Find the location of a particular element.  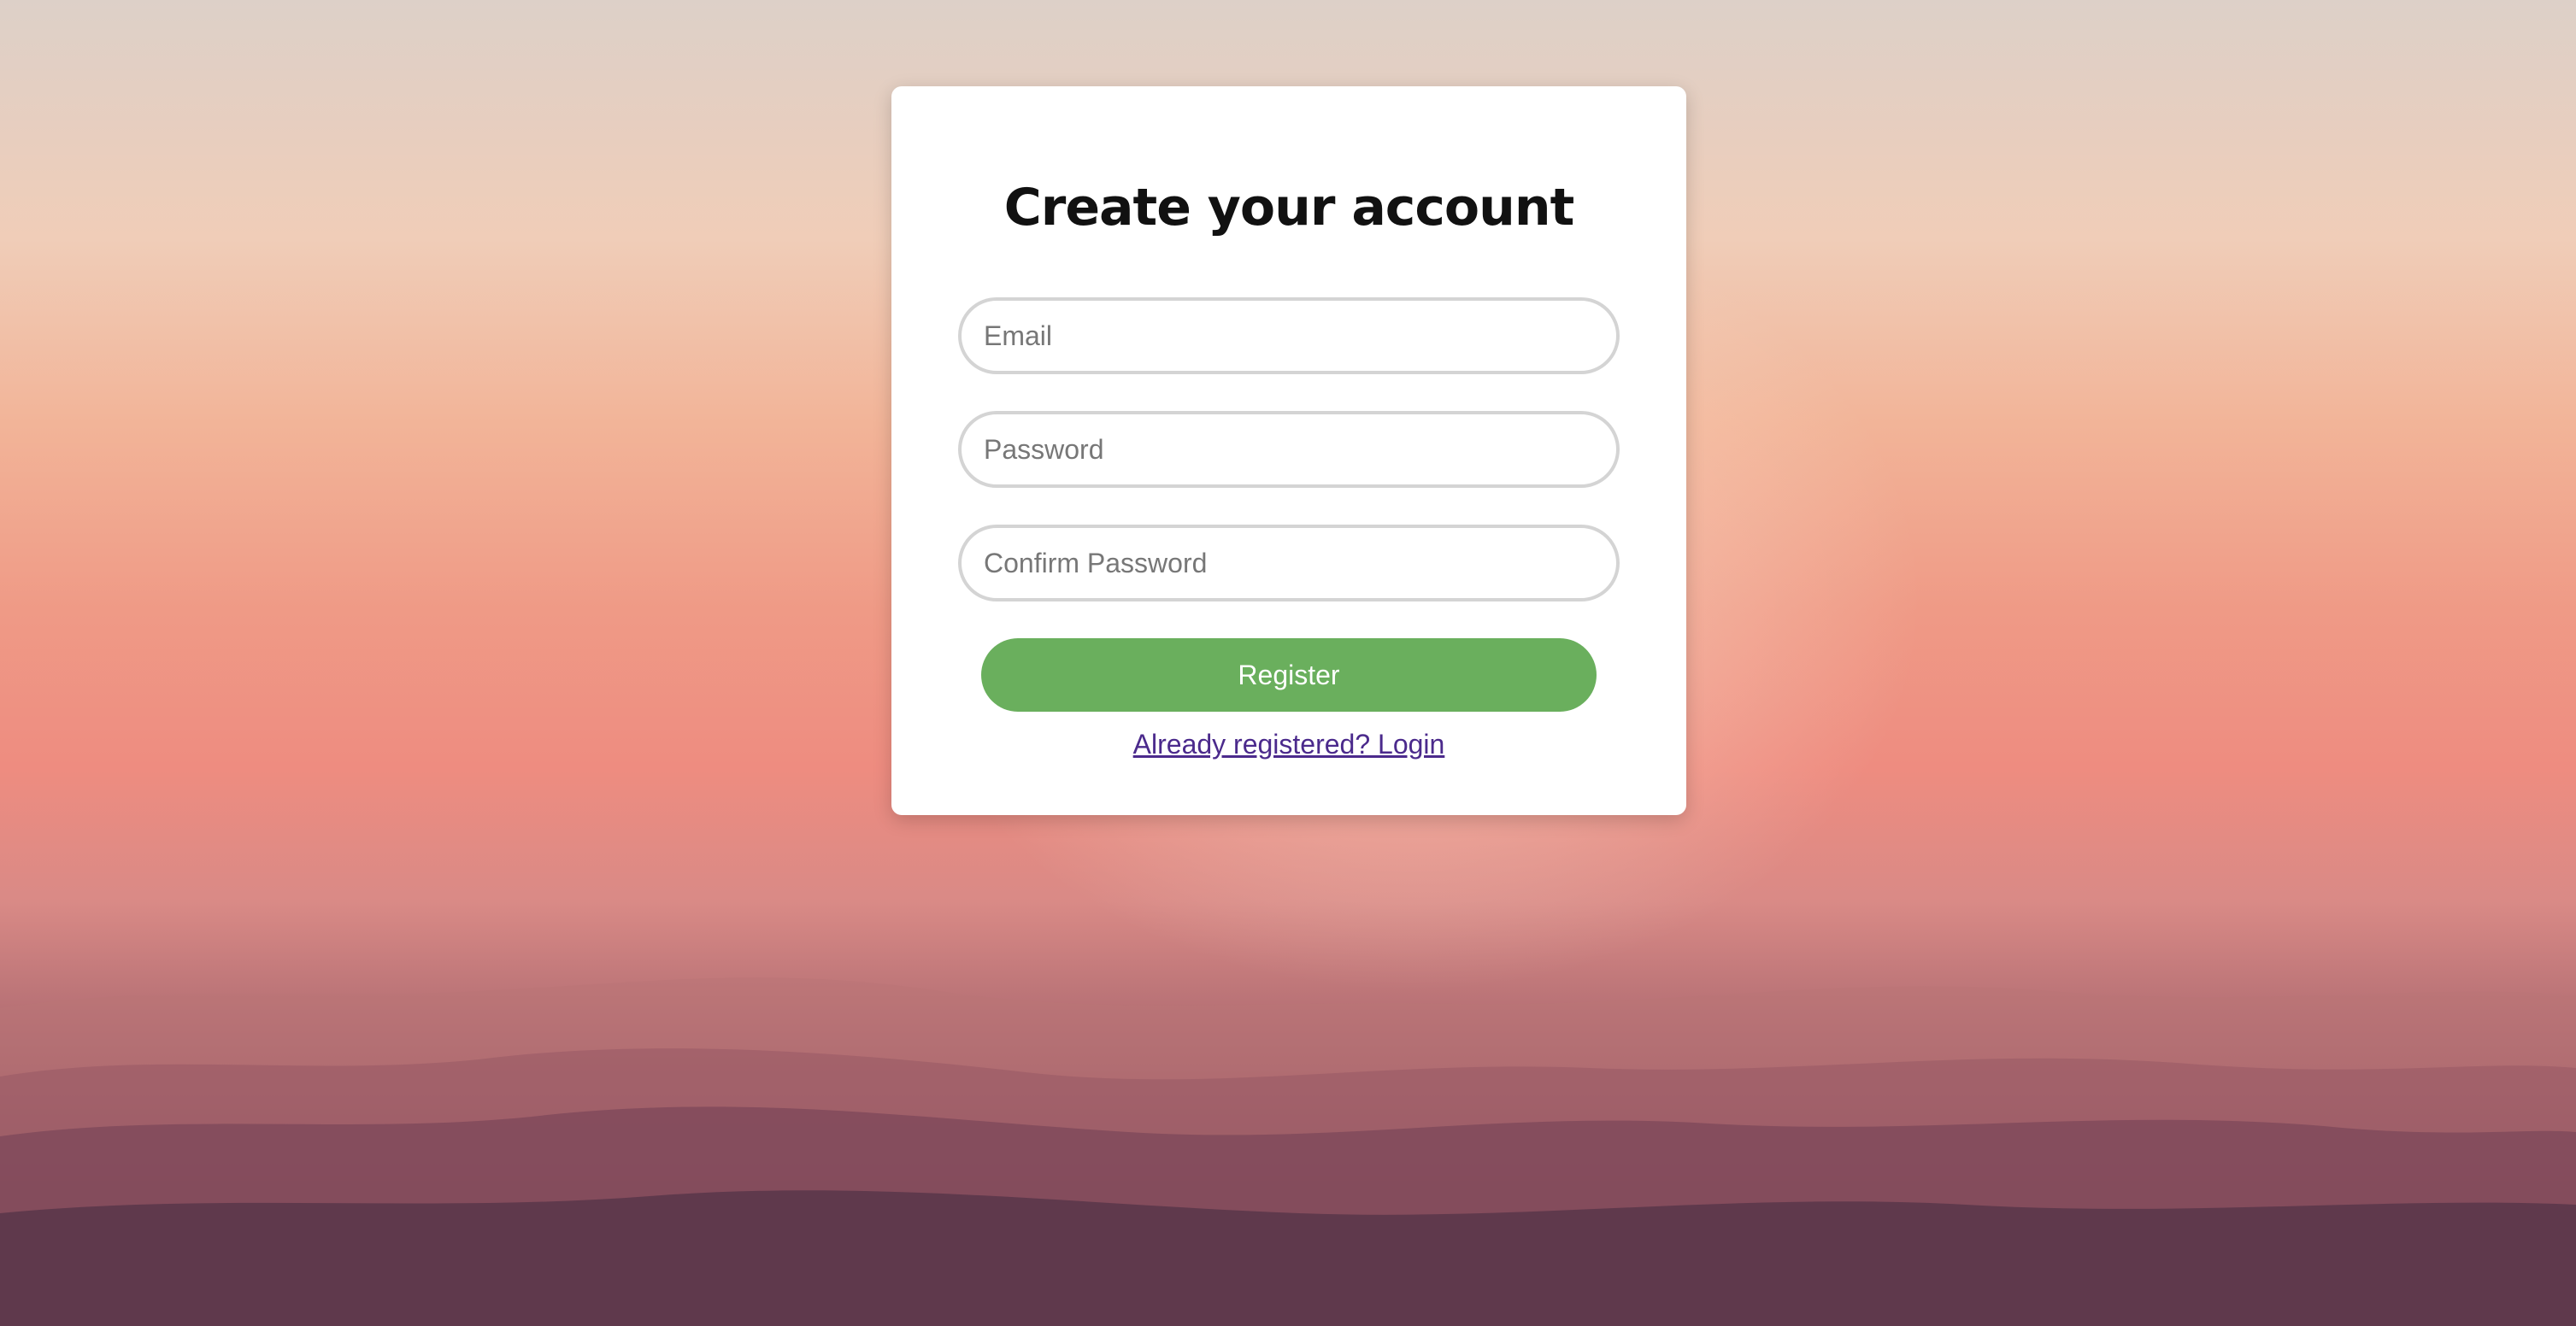

email-field is located at coordinates (1289, 335).